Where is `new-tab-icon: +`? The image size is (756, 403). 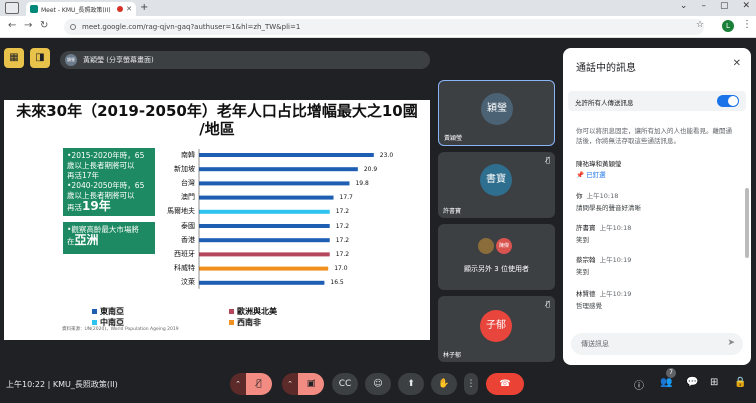 new-tab-icon: + is located at coordinates (144, 7).